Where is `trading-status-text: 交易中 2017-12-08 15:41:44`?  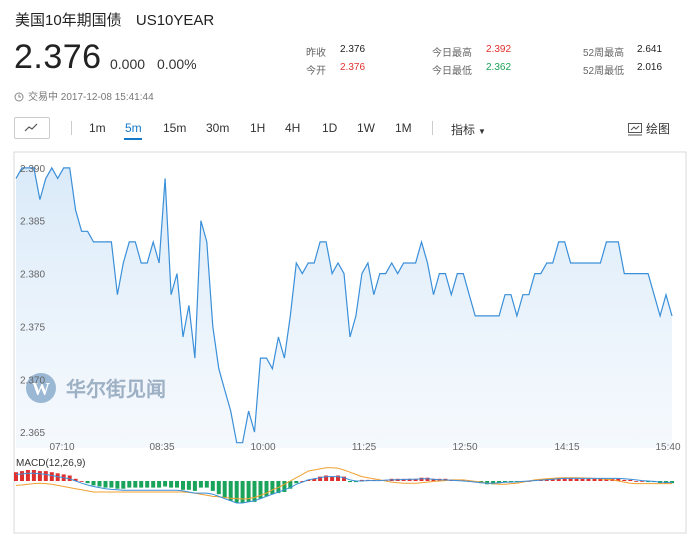
trading-status-text: 交易中 2017-12-08 15:41:44 is located at coordinates (91, 97).